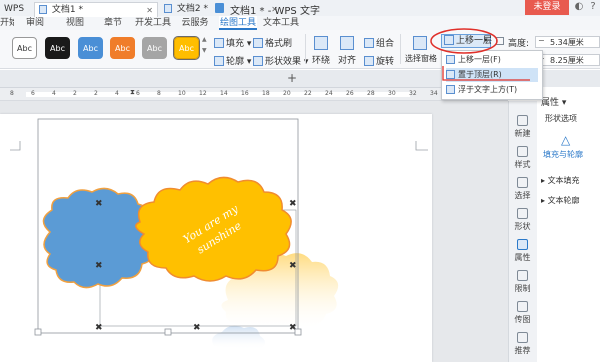 The height and width of the screenshot is (362, 600). What do you see at coordinates (450, 74) in the screenshot?
I see `bring-to-front-icon` at bounding box center [450, 74].